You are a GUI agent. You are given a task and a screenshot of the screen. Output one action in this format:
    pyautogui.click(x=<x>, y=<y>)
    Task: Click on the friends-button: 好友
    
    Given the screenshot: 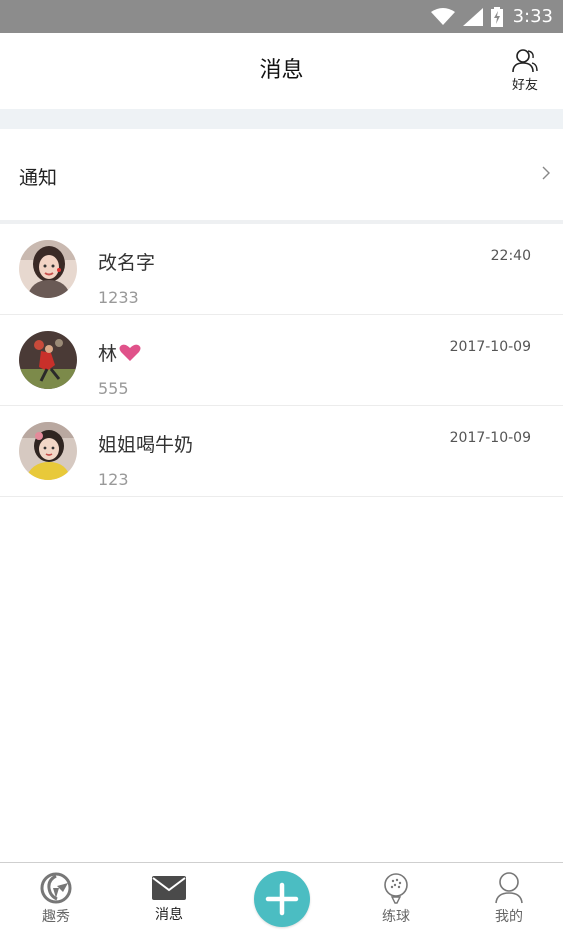 What is the action you would take?
    pyautogui.click(x=525, y=73)
    